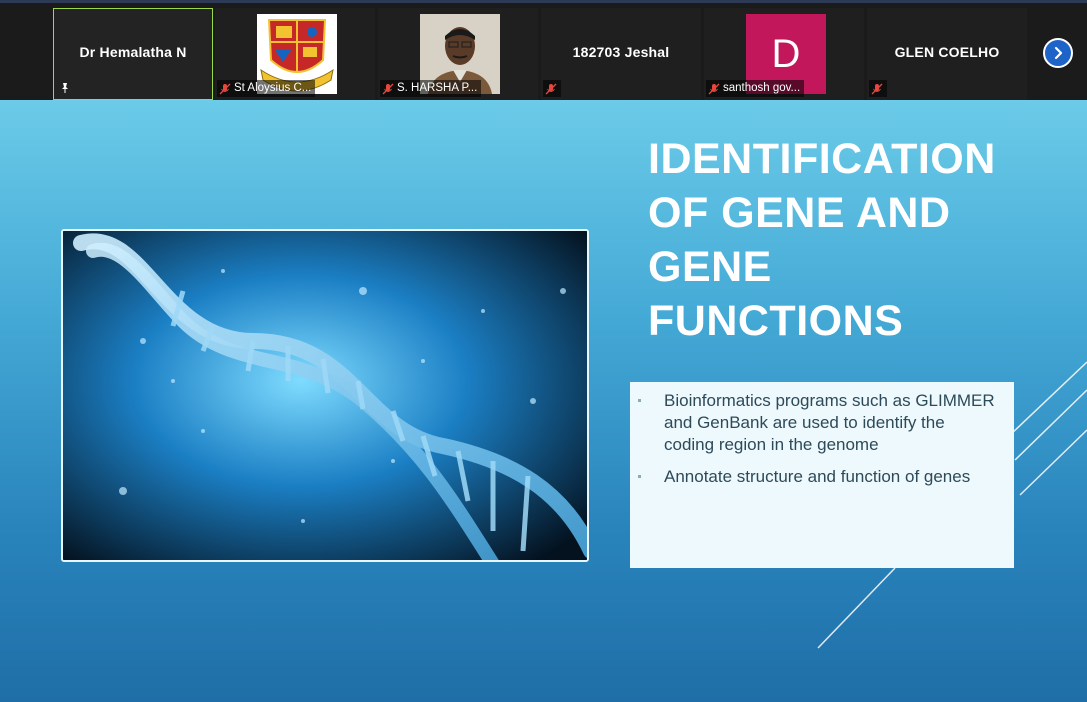 The width and height of the screenshot is (1087, 702). What do you see at coordinates (799, 213) in the screenshot?
I see `slide-title-line: OF GENE AND` at bounding box center [799, 213].